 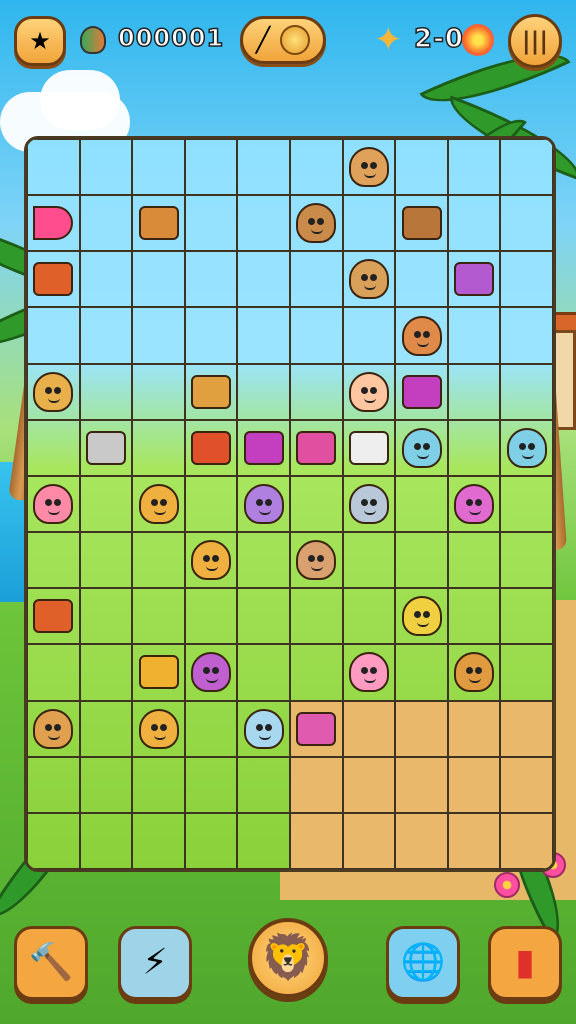 I want to click on brush-coin-button: ╱, so click(x=283, y=40).